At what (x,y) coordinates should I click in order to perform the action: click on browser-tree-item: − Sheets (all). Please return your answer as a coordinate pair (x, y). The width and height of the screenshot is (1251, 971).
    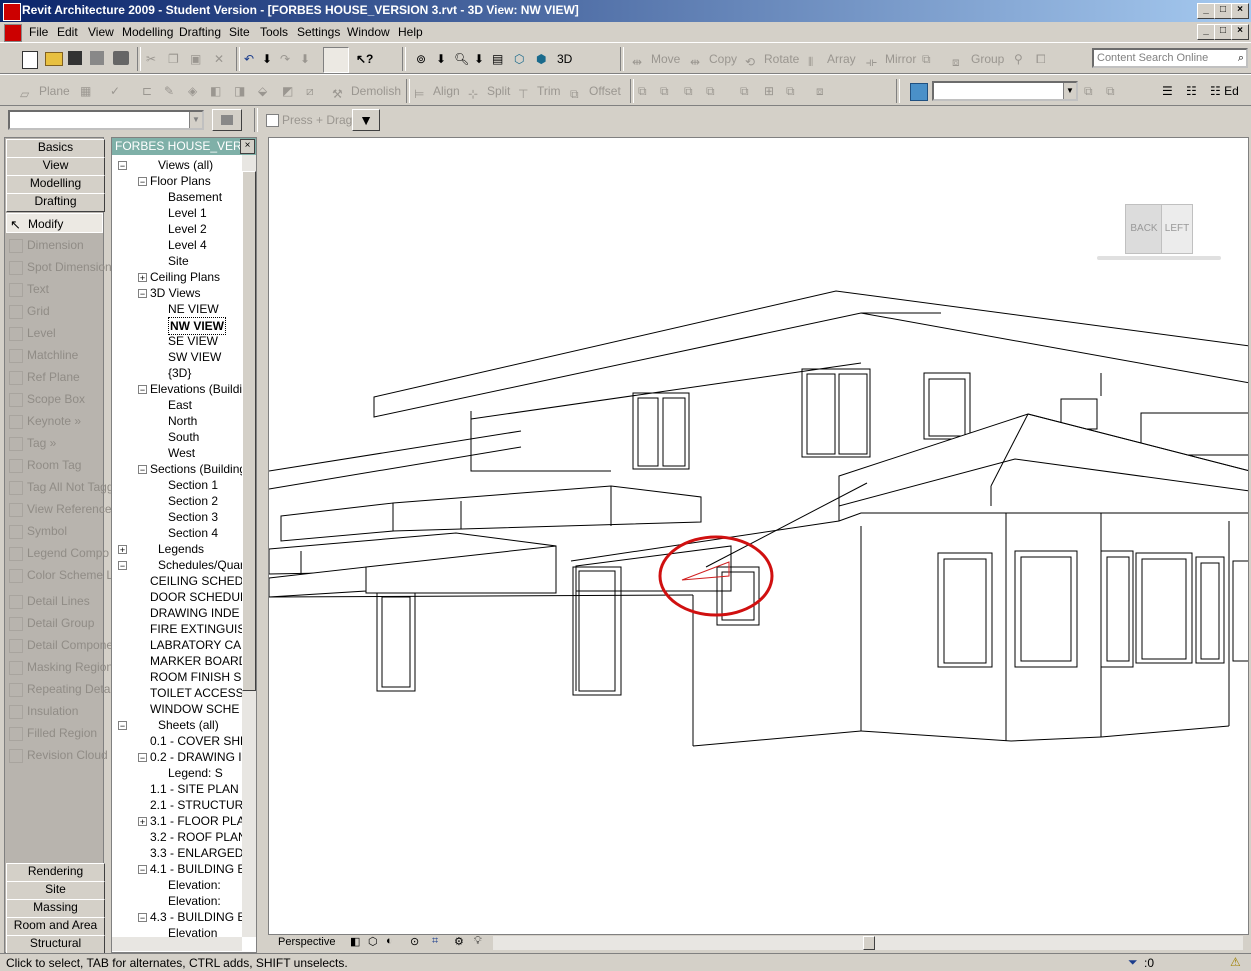
    Looking at the image, I should click on (177, 725).